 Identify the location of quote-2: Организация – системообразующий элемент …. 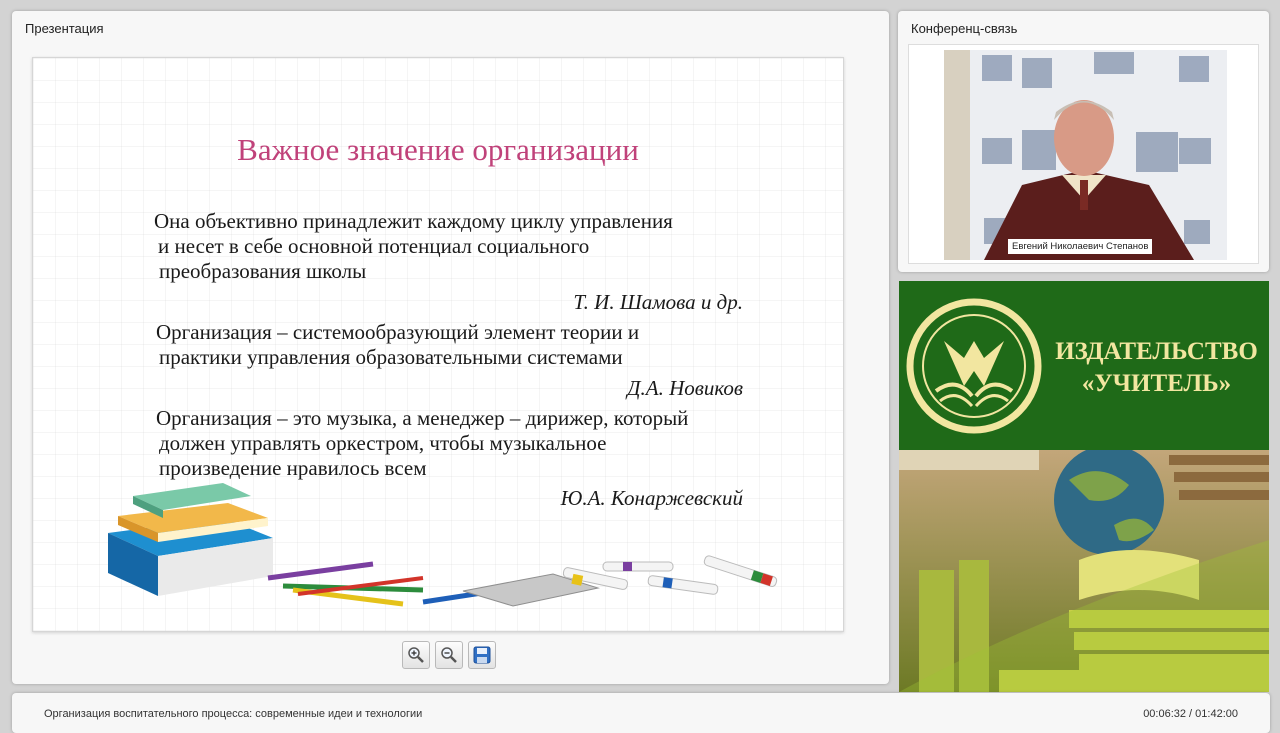
(397, 345).